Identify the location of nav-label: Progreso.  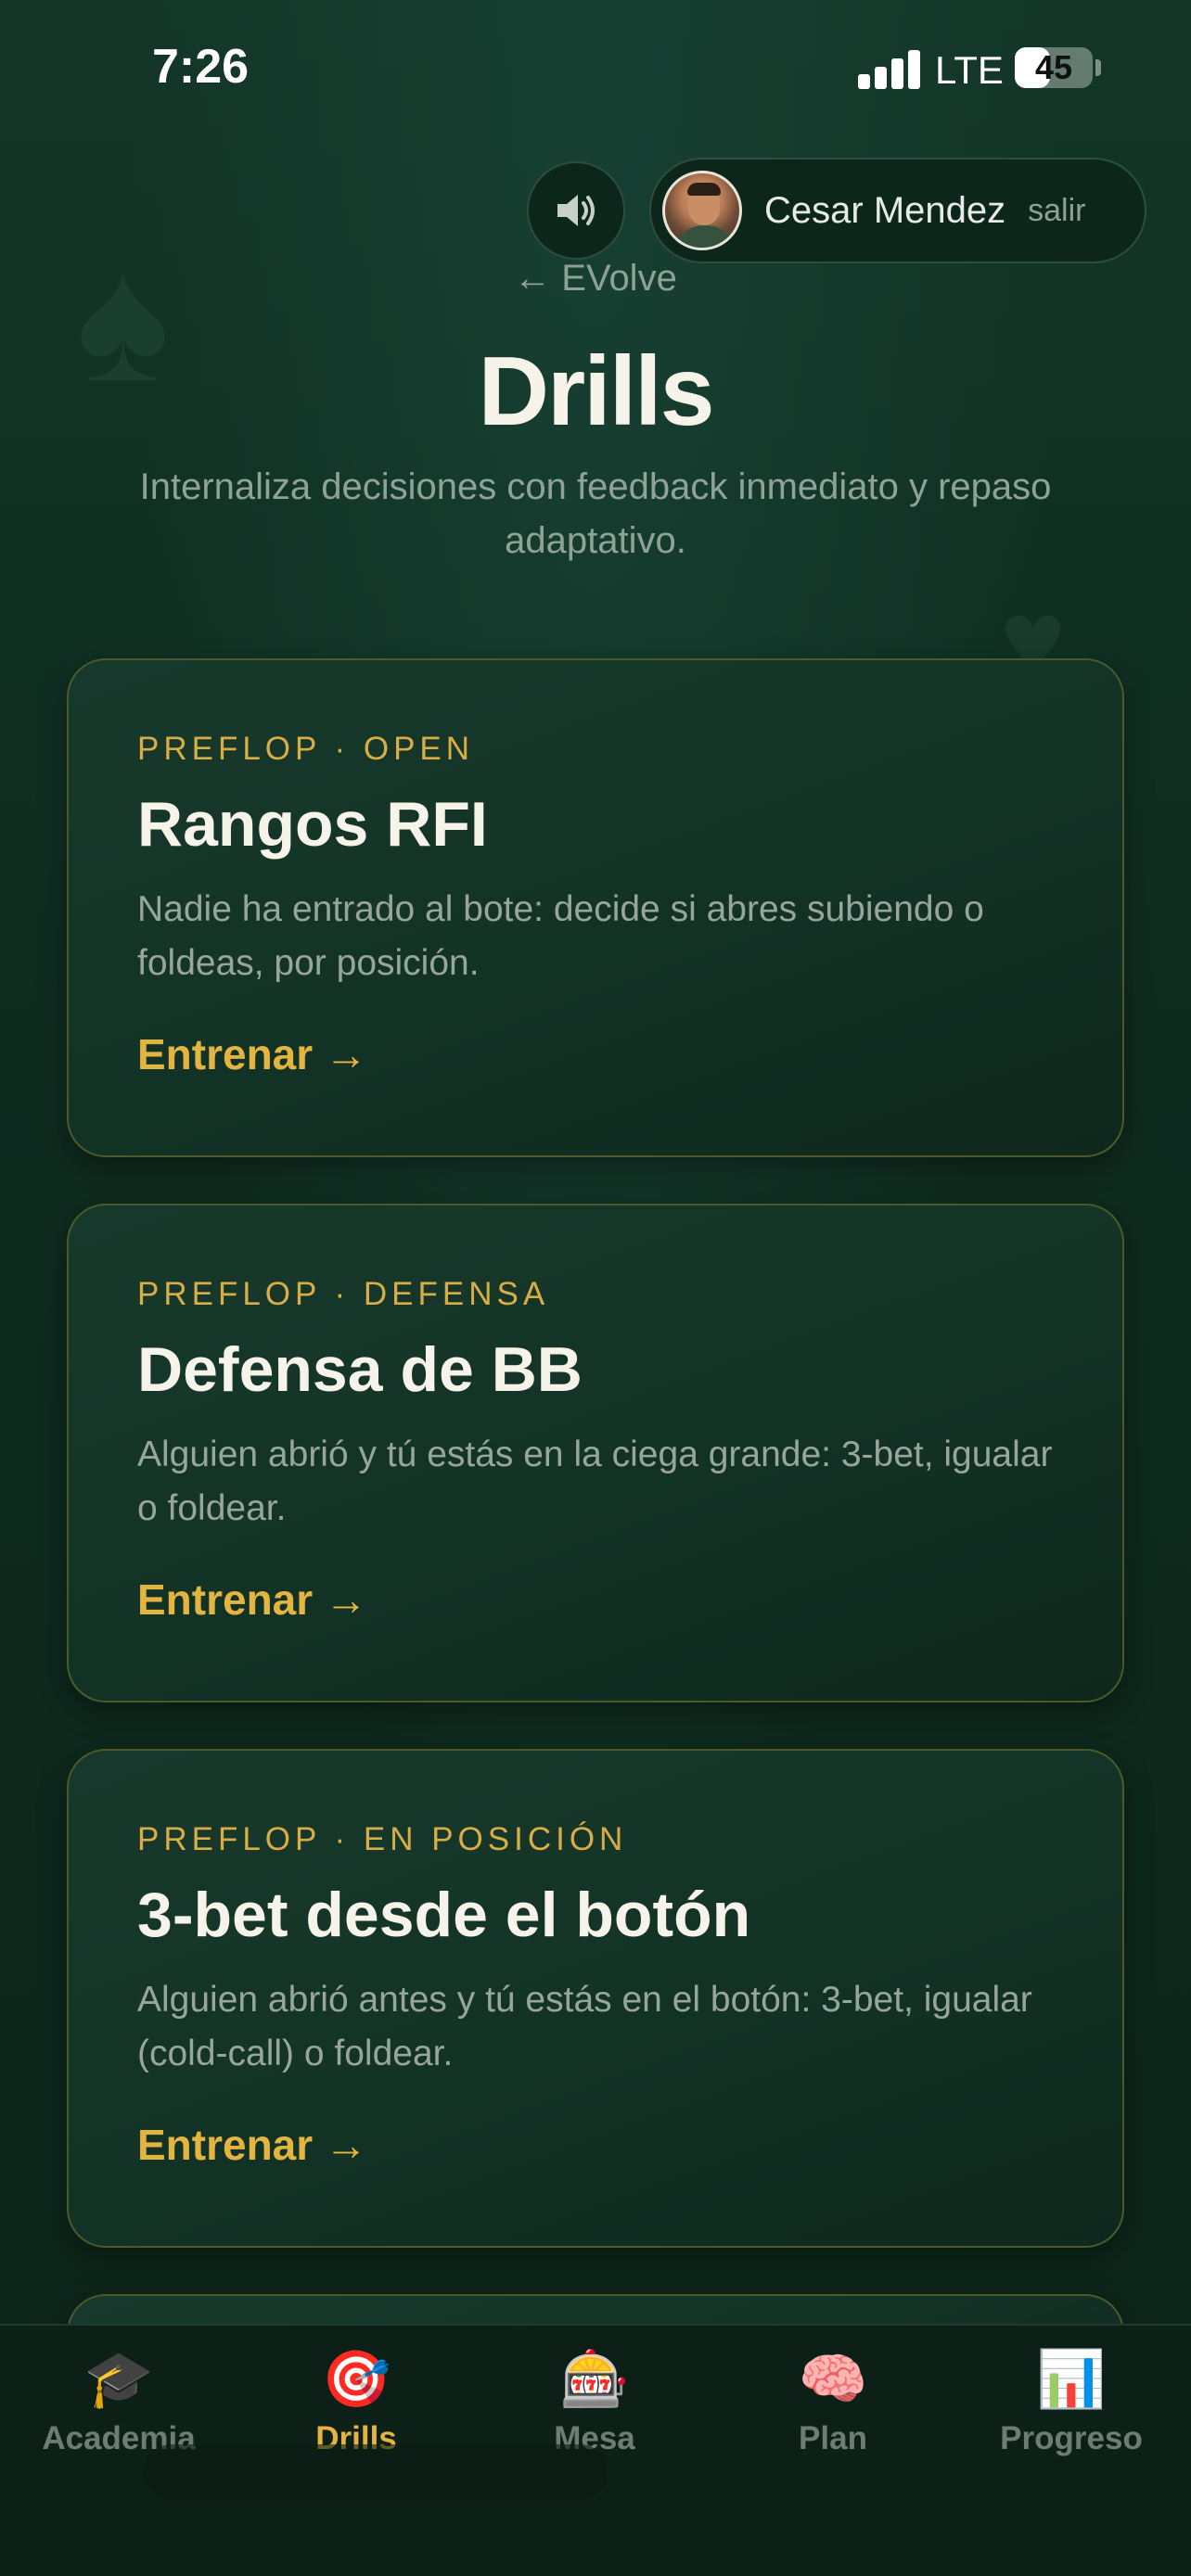
(1071, 2438).